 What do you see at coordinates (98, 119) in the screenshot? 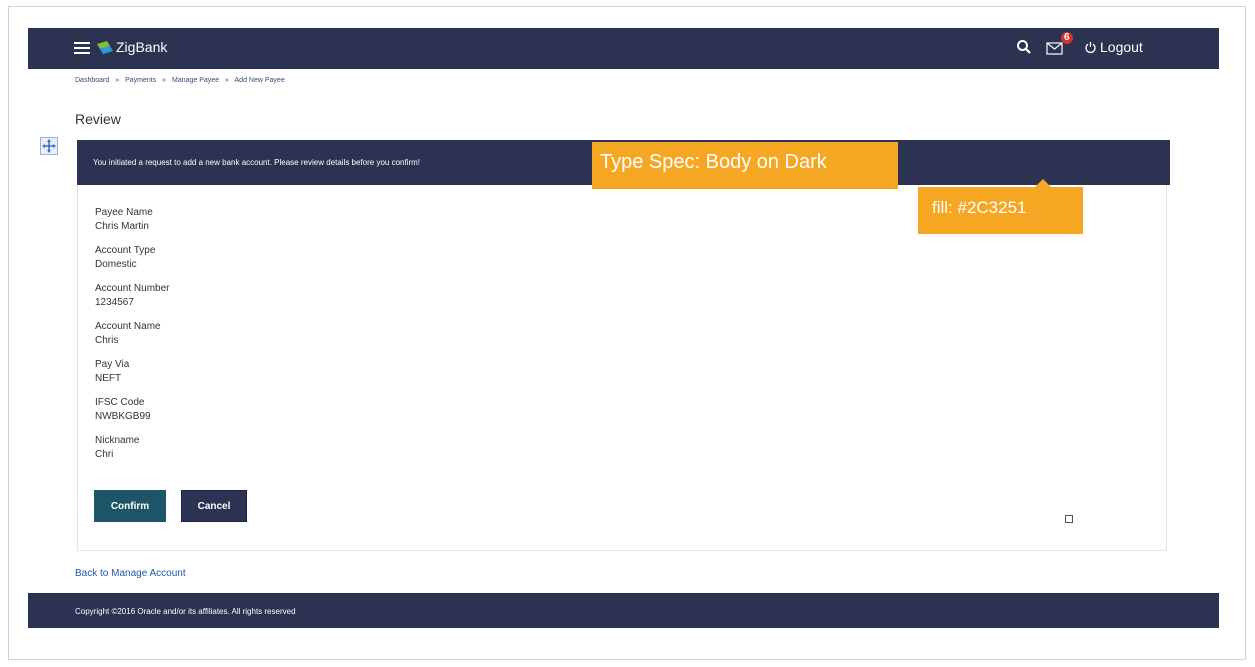
I see `page-title: Review` at bounding box center [98, 119].